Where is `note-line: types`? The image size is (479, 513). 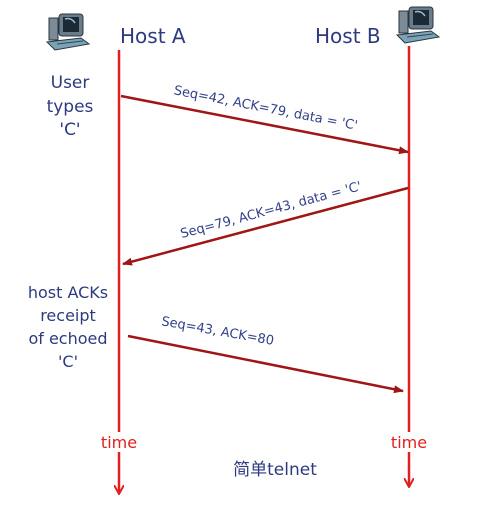
note-line: types is located at coordinates (70, 107).